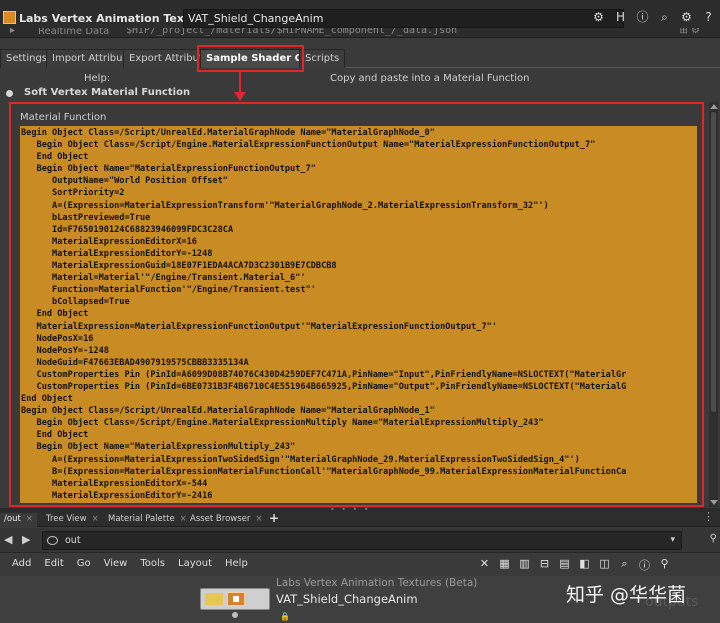 This screenshot has width=720, height=623. Describe the element at coordinates (689, 32) in the screenshot. I see `file-chooser-icon: ⊞ ⚙` at that location.